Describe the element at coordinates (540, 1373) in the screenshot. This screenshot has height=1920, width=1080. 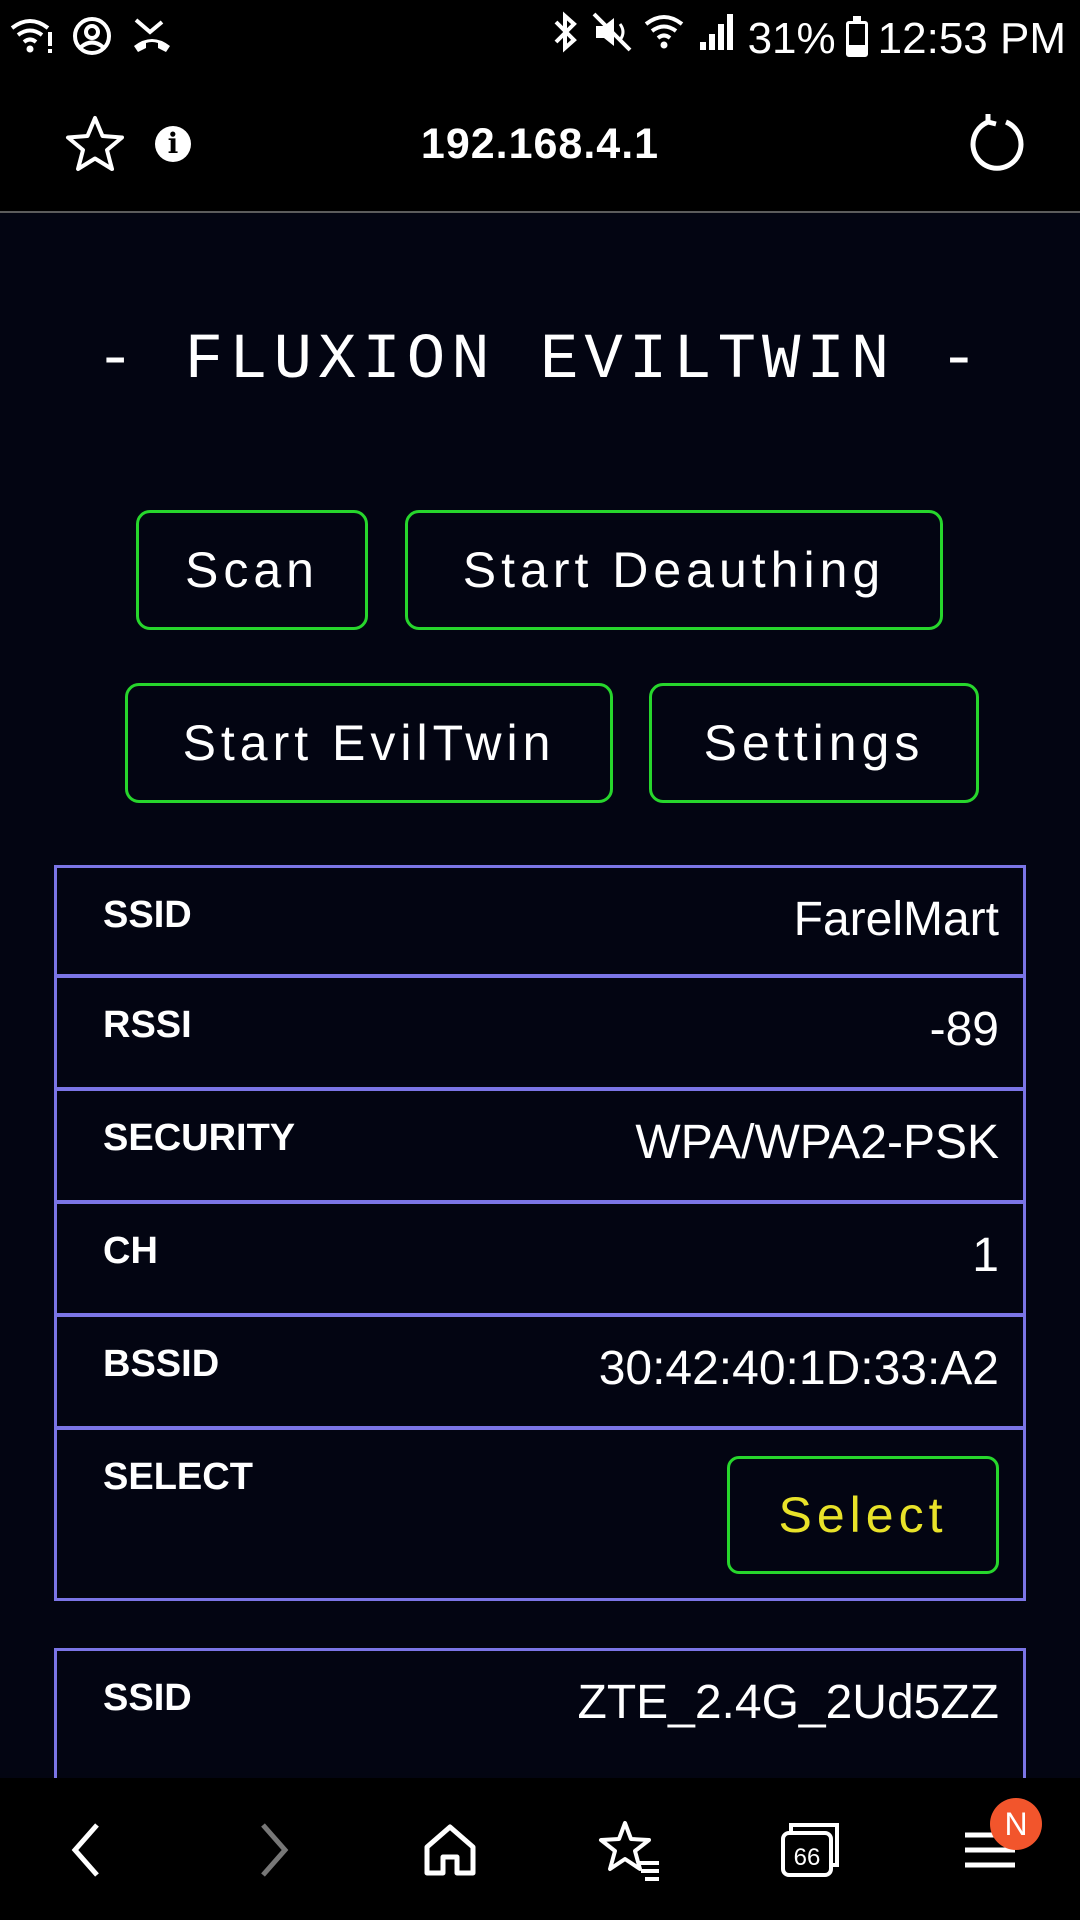
I see `table-row: BSSID 30:42:40:1D:33:A2` at that location.